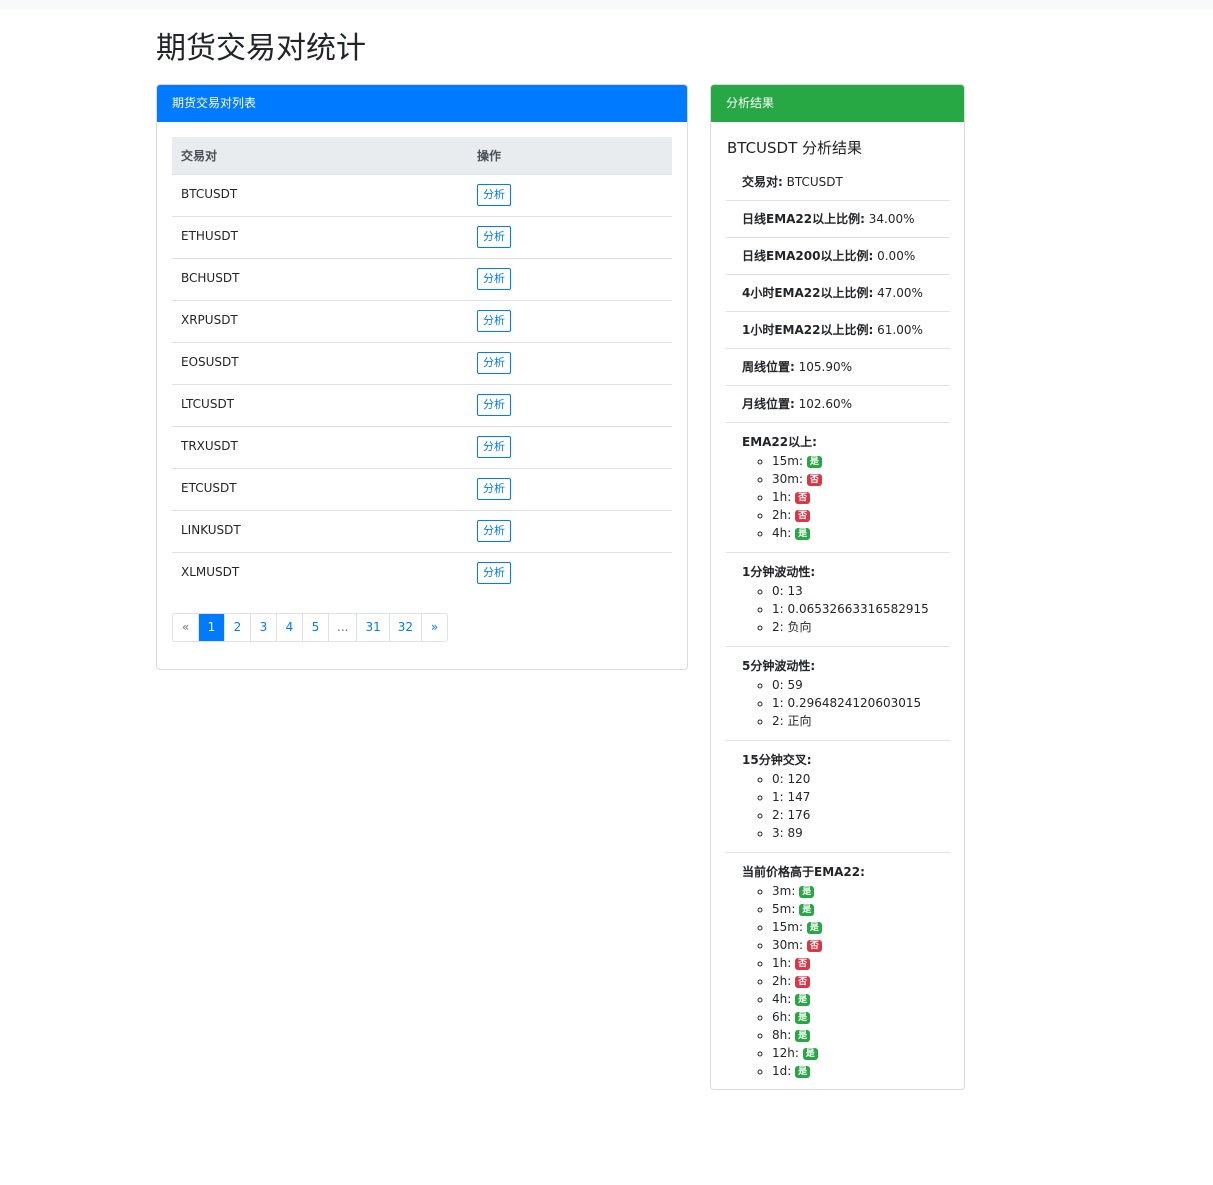  I want to click on list-item: 1: 147, so click(861, 797).